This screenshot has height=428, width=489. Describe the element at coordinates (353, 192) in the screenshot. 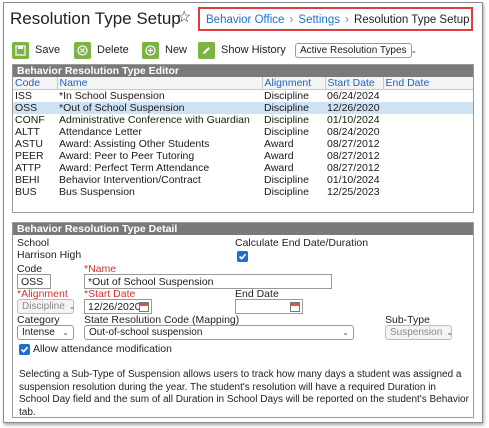

I see `cell-start-date: 12/25/2023` at that location.